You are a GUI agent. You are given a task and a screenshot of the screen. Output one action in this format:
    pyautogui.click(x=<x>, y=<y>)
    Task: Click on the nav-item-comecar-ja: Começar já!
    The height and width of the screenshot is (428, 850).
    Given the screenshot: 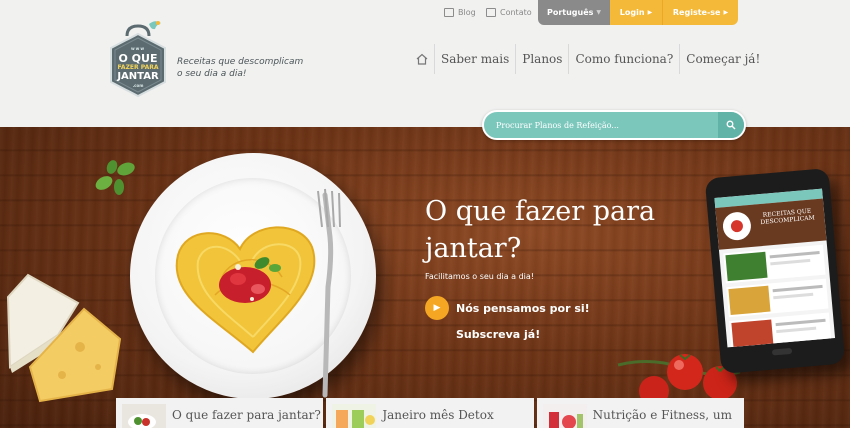 What is the action you would take?
    pyautogui.click(x=722, y=59)
    